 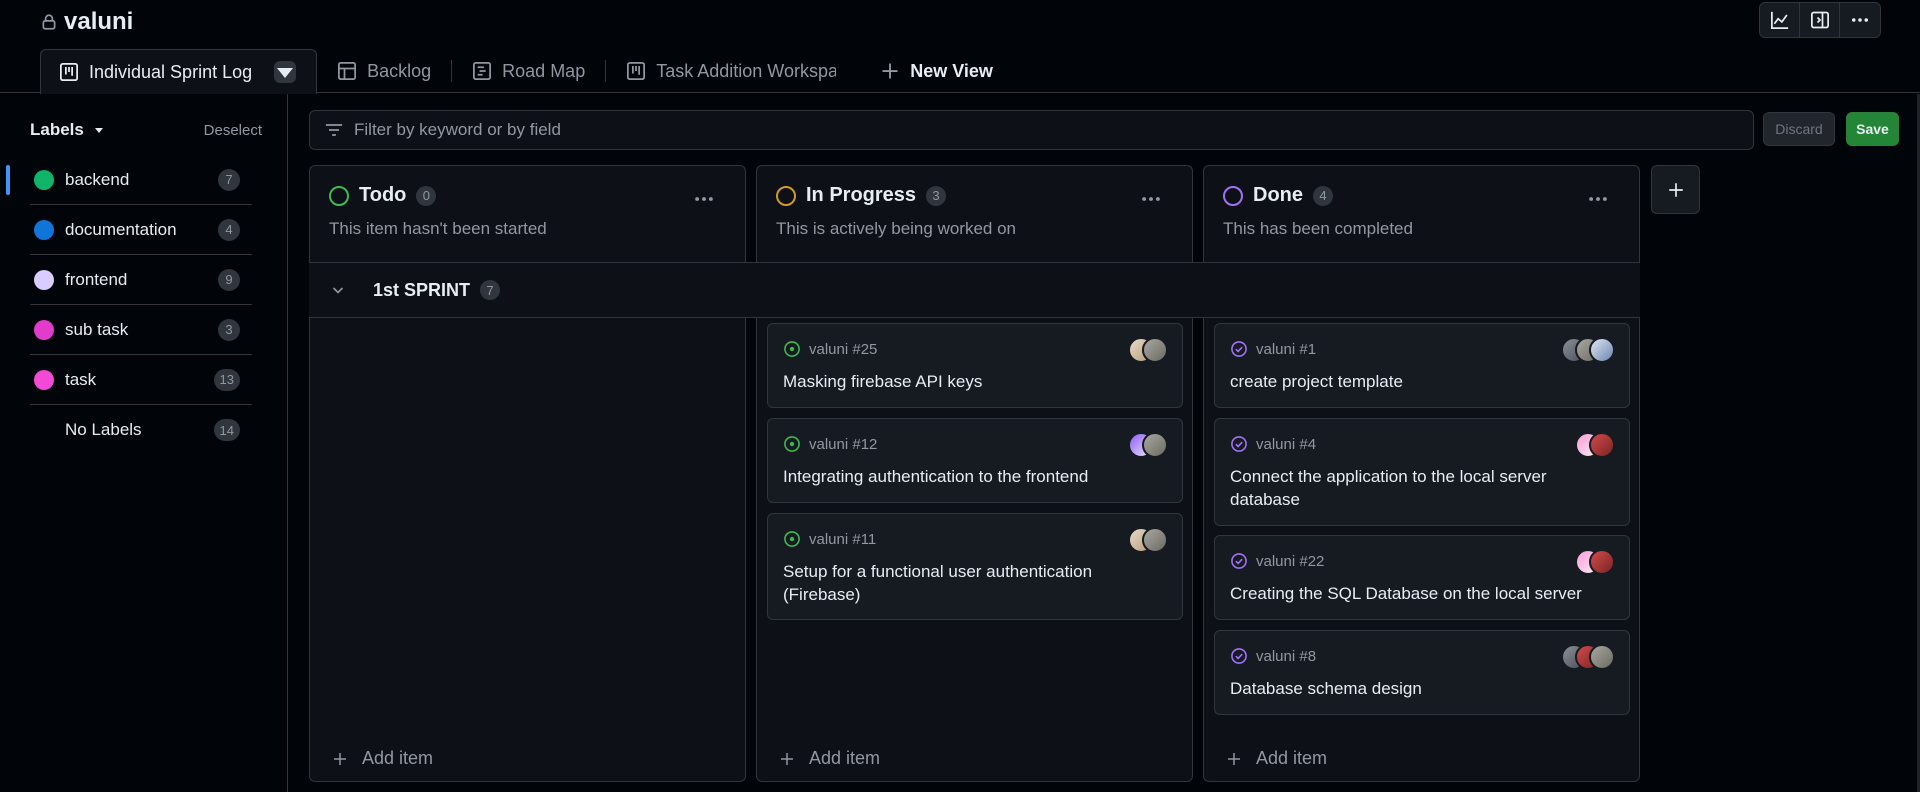 I want to click on issue-title: Masking firebase API keys, so click(x=972, y=381).